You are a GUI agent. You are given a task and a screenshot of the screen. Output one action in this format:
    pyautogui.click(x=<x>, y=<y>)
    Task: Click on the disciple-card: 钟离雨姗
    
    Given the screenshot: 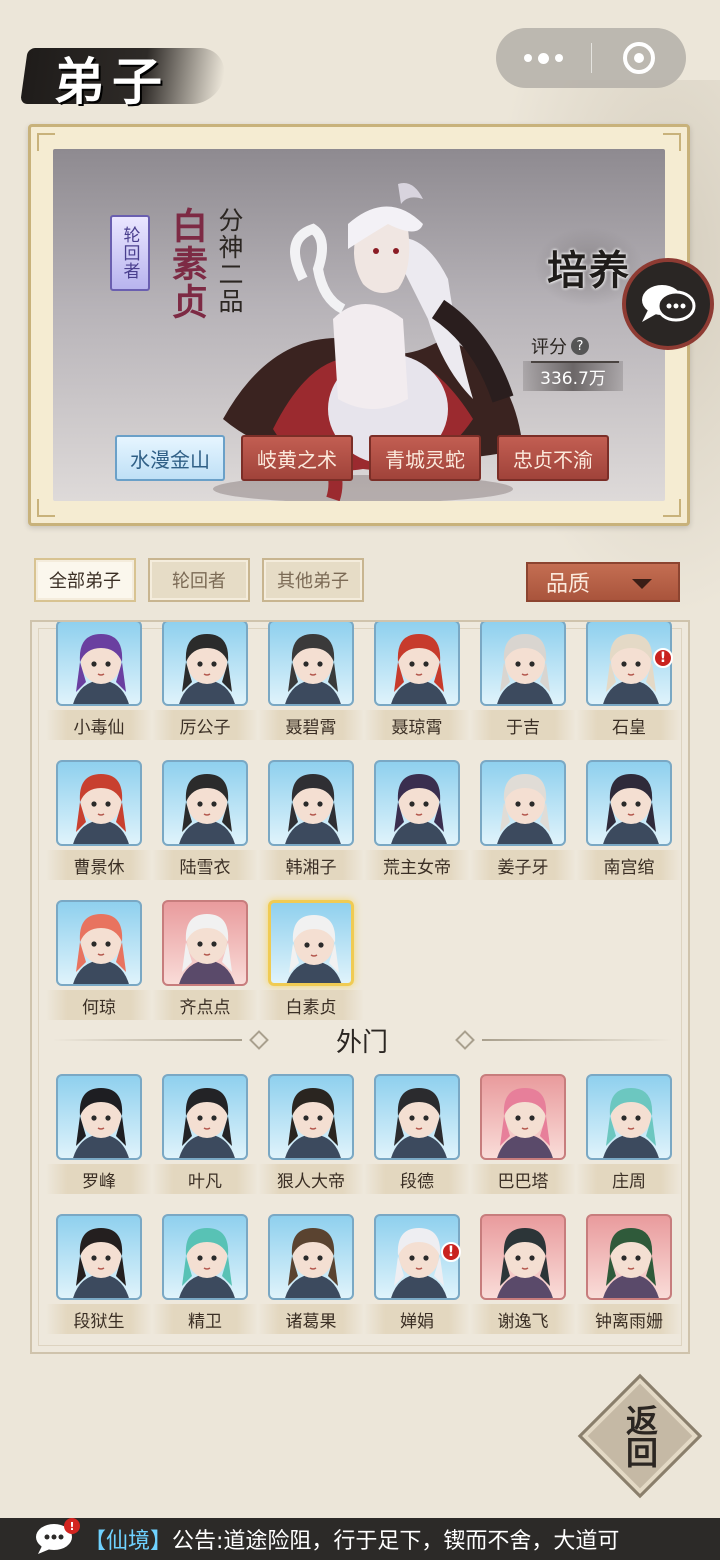 What is the action you would take?
    pyautogui.click(x=629, y=1275)
    